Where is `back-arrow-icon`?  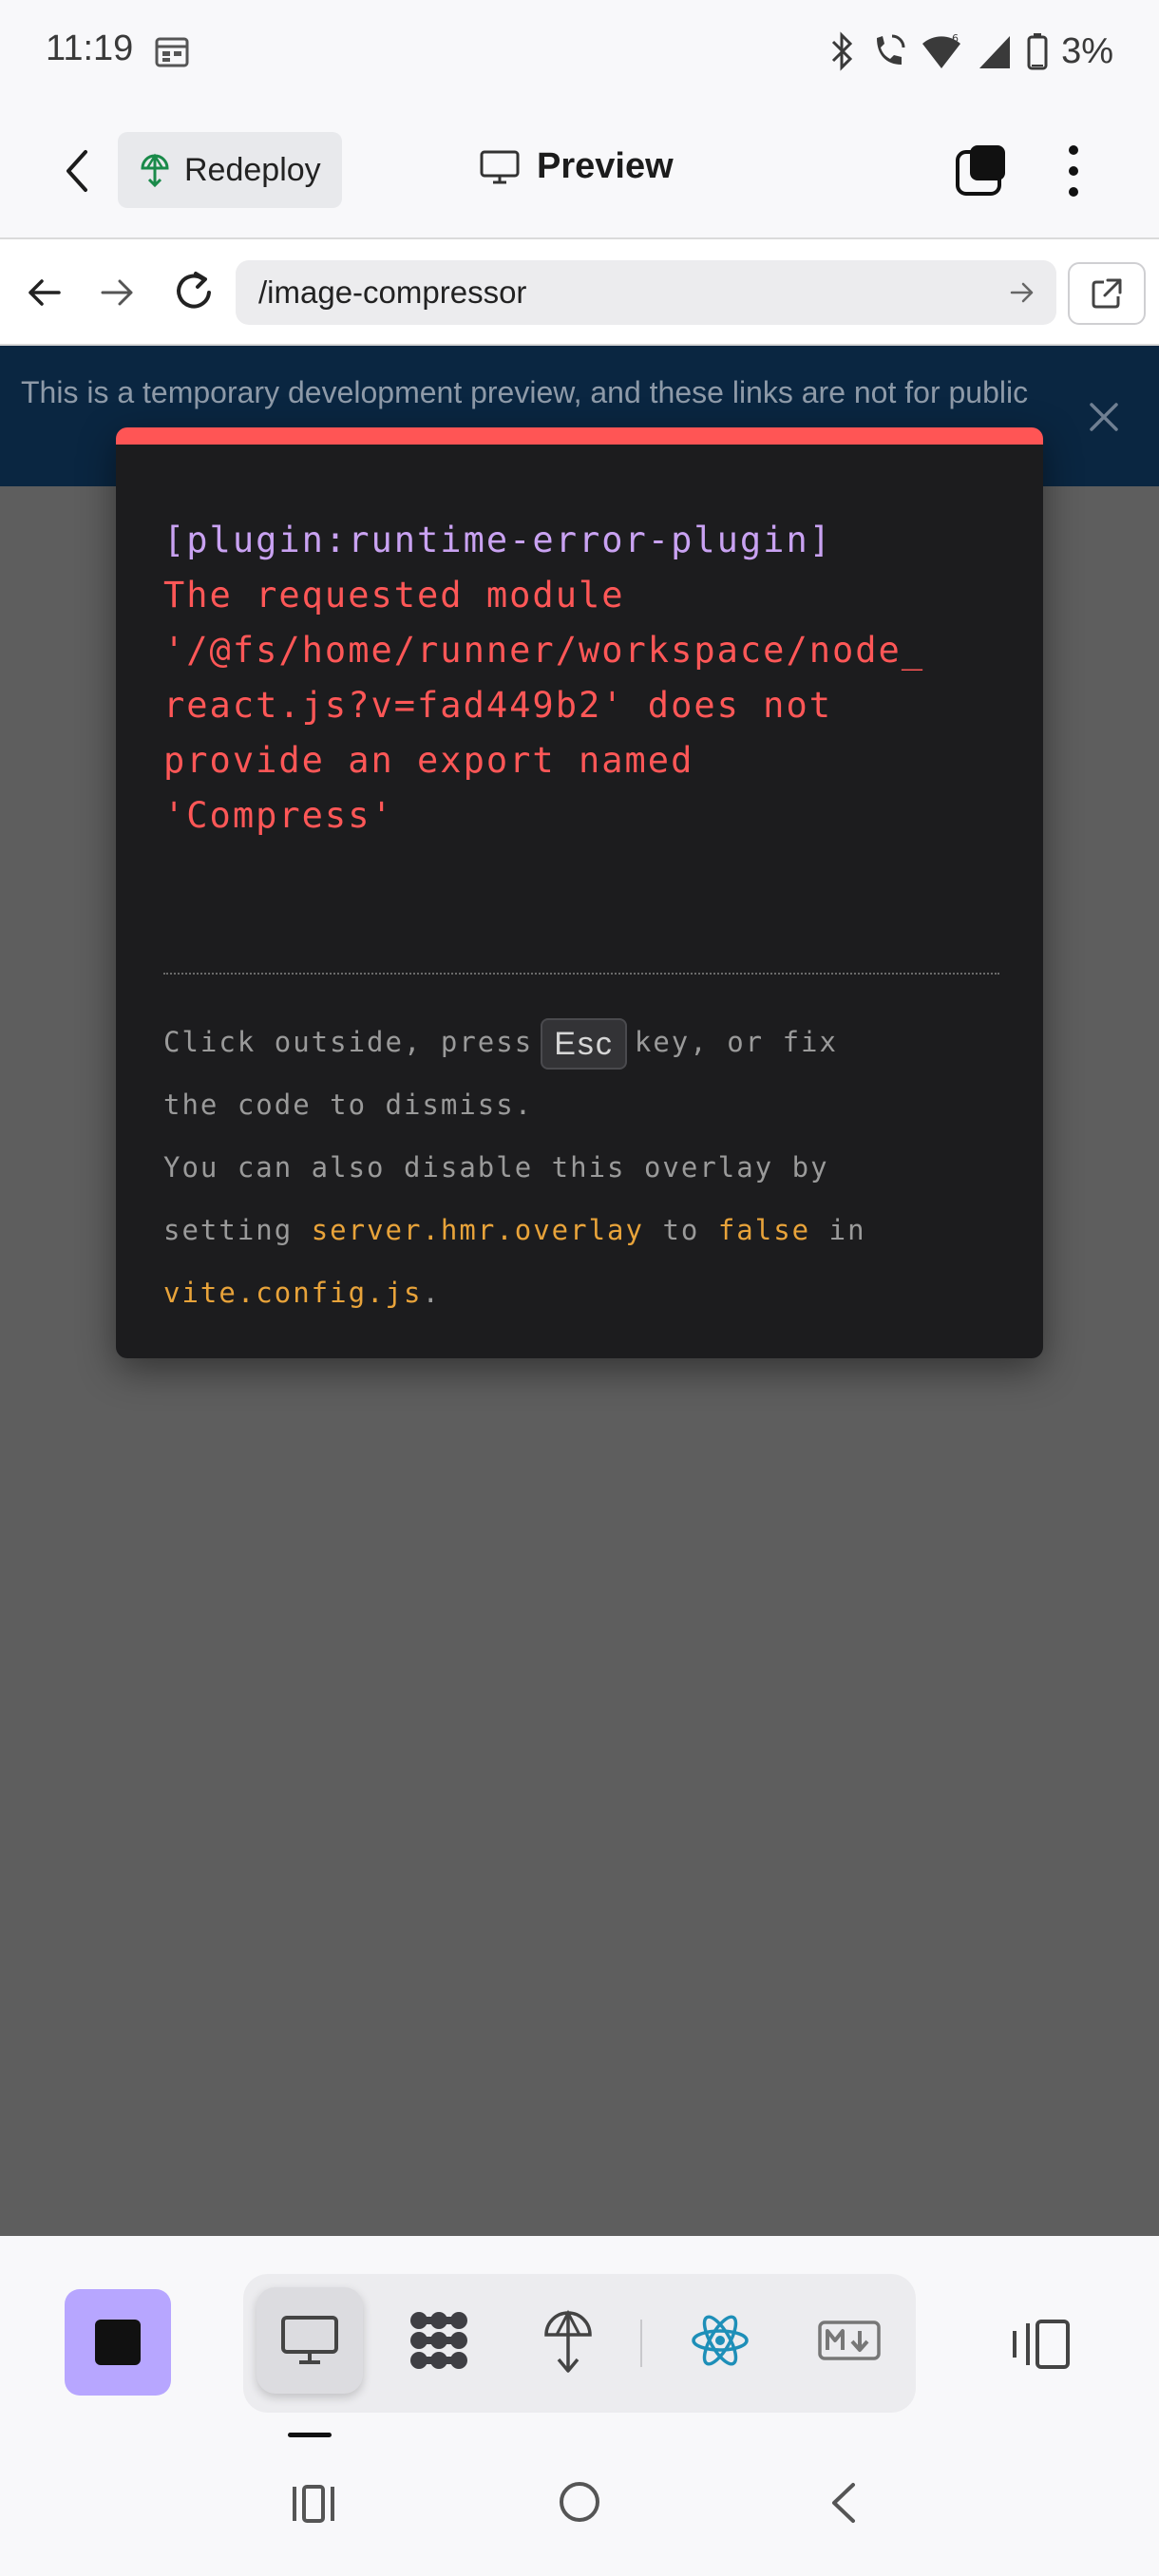 back-arrow-icon is located at coordinates (77, 170).